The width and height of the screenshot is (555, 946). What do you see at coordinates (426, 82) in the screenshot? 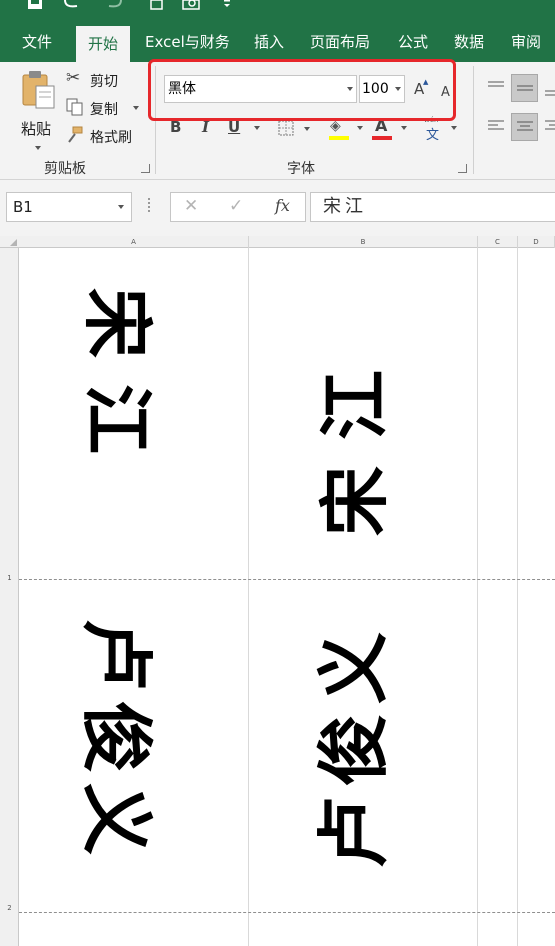
I see `grow-caret-icon: ▲` at bounding box center [426, 82].